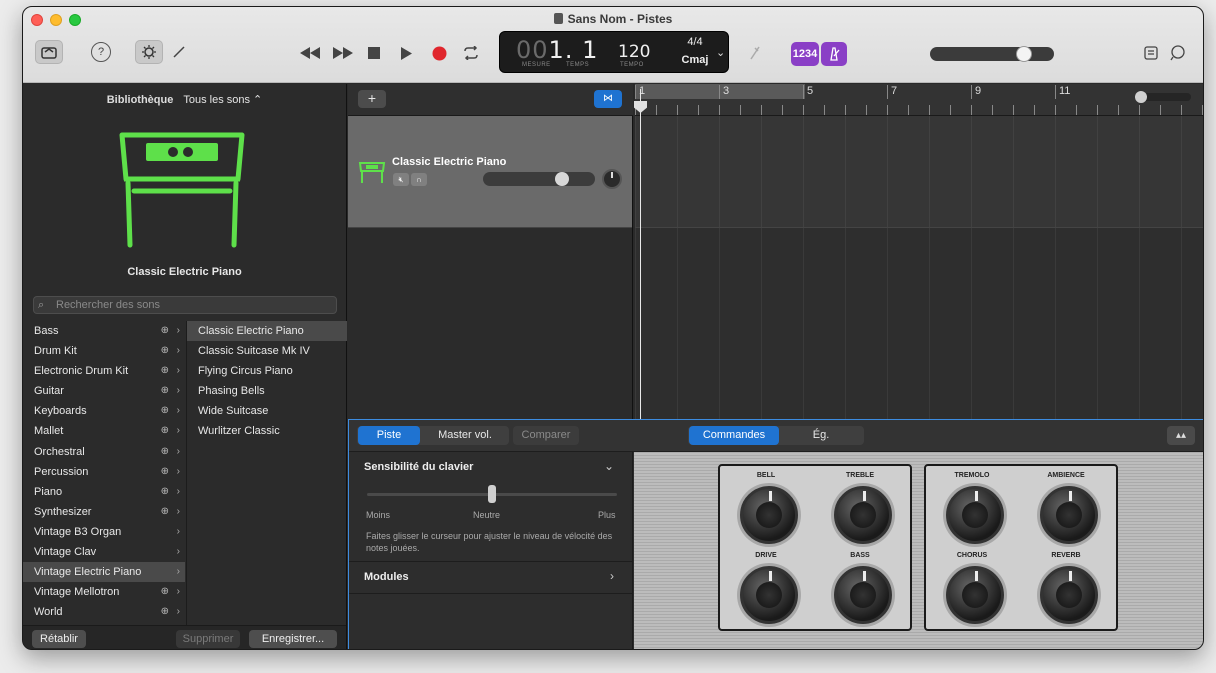 The width and height of the screenshot is (1216, 673). What do you see at coordinates (695, 60) in the screenshot?
I see `key-signature: Cmaj` at bounding box center [695, 60].